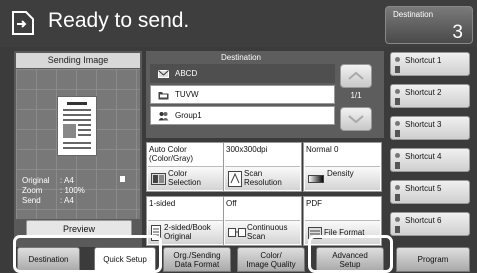 Image resolution: width=477 pixels, height=273 pixels. Describe the element at coordinates (429, 25) in the screenshot. I see `destination-counter-button: Destination 3` at that location.